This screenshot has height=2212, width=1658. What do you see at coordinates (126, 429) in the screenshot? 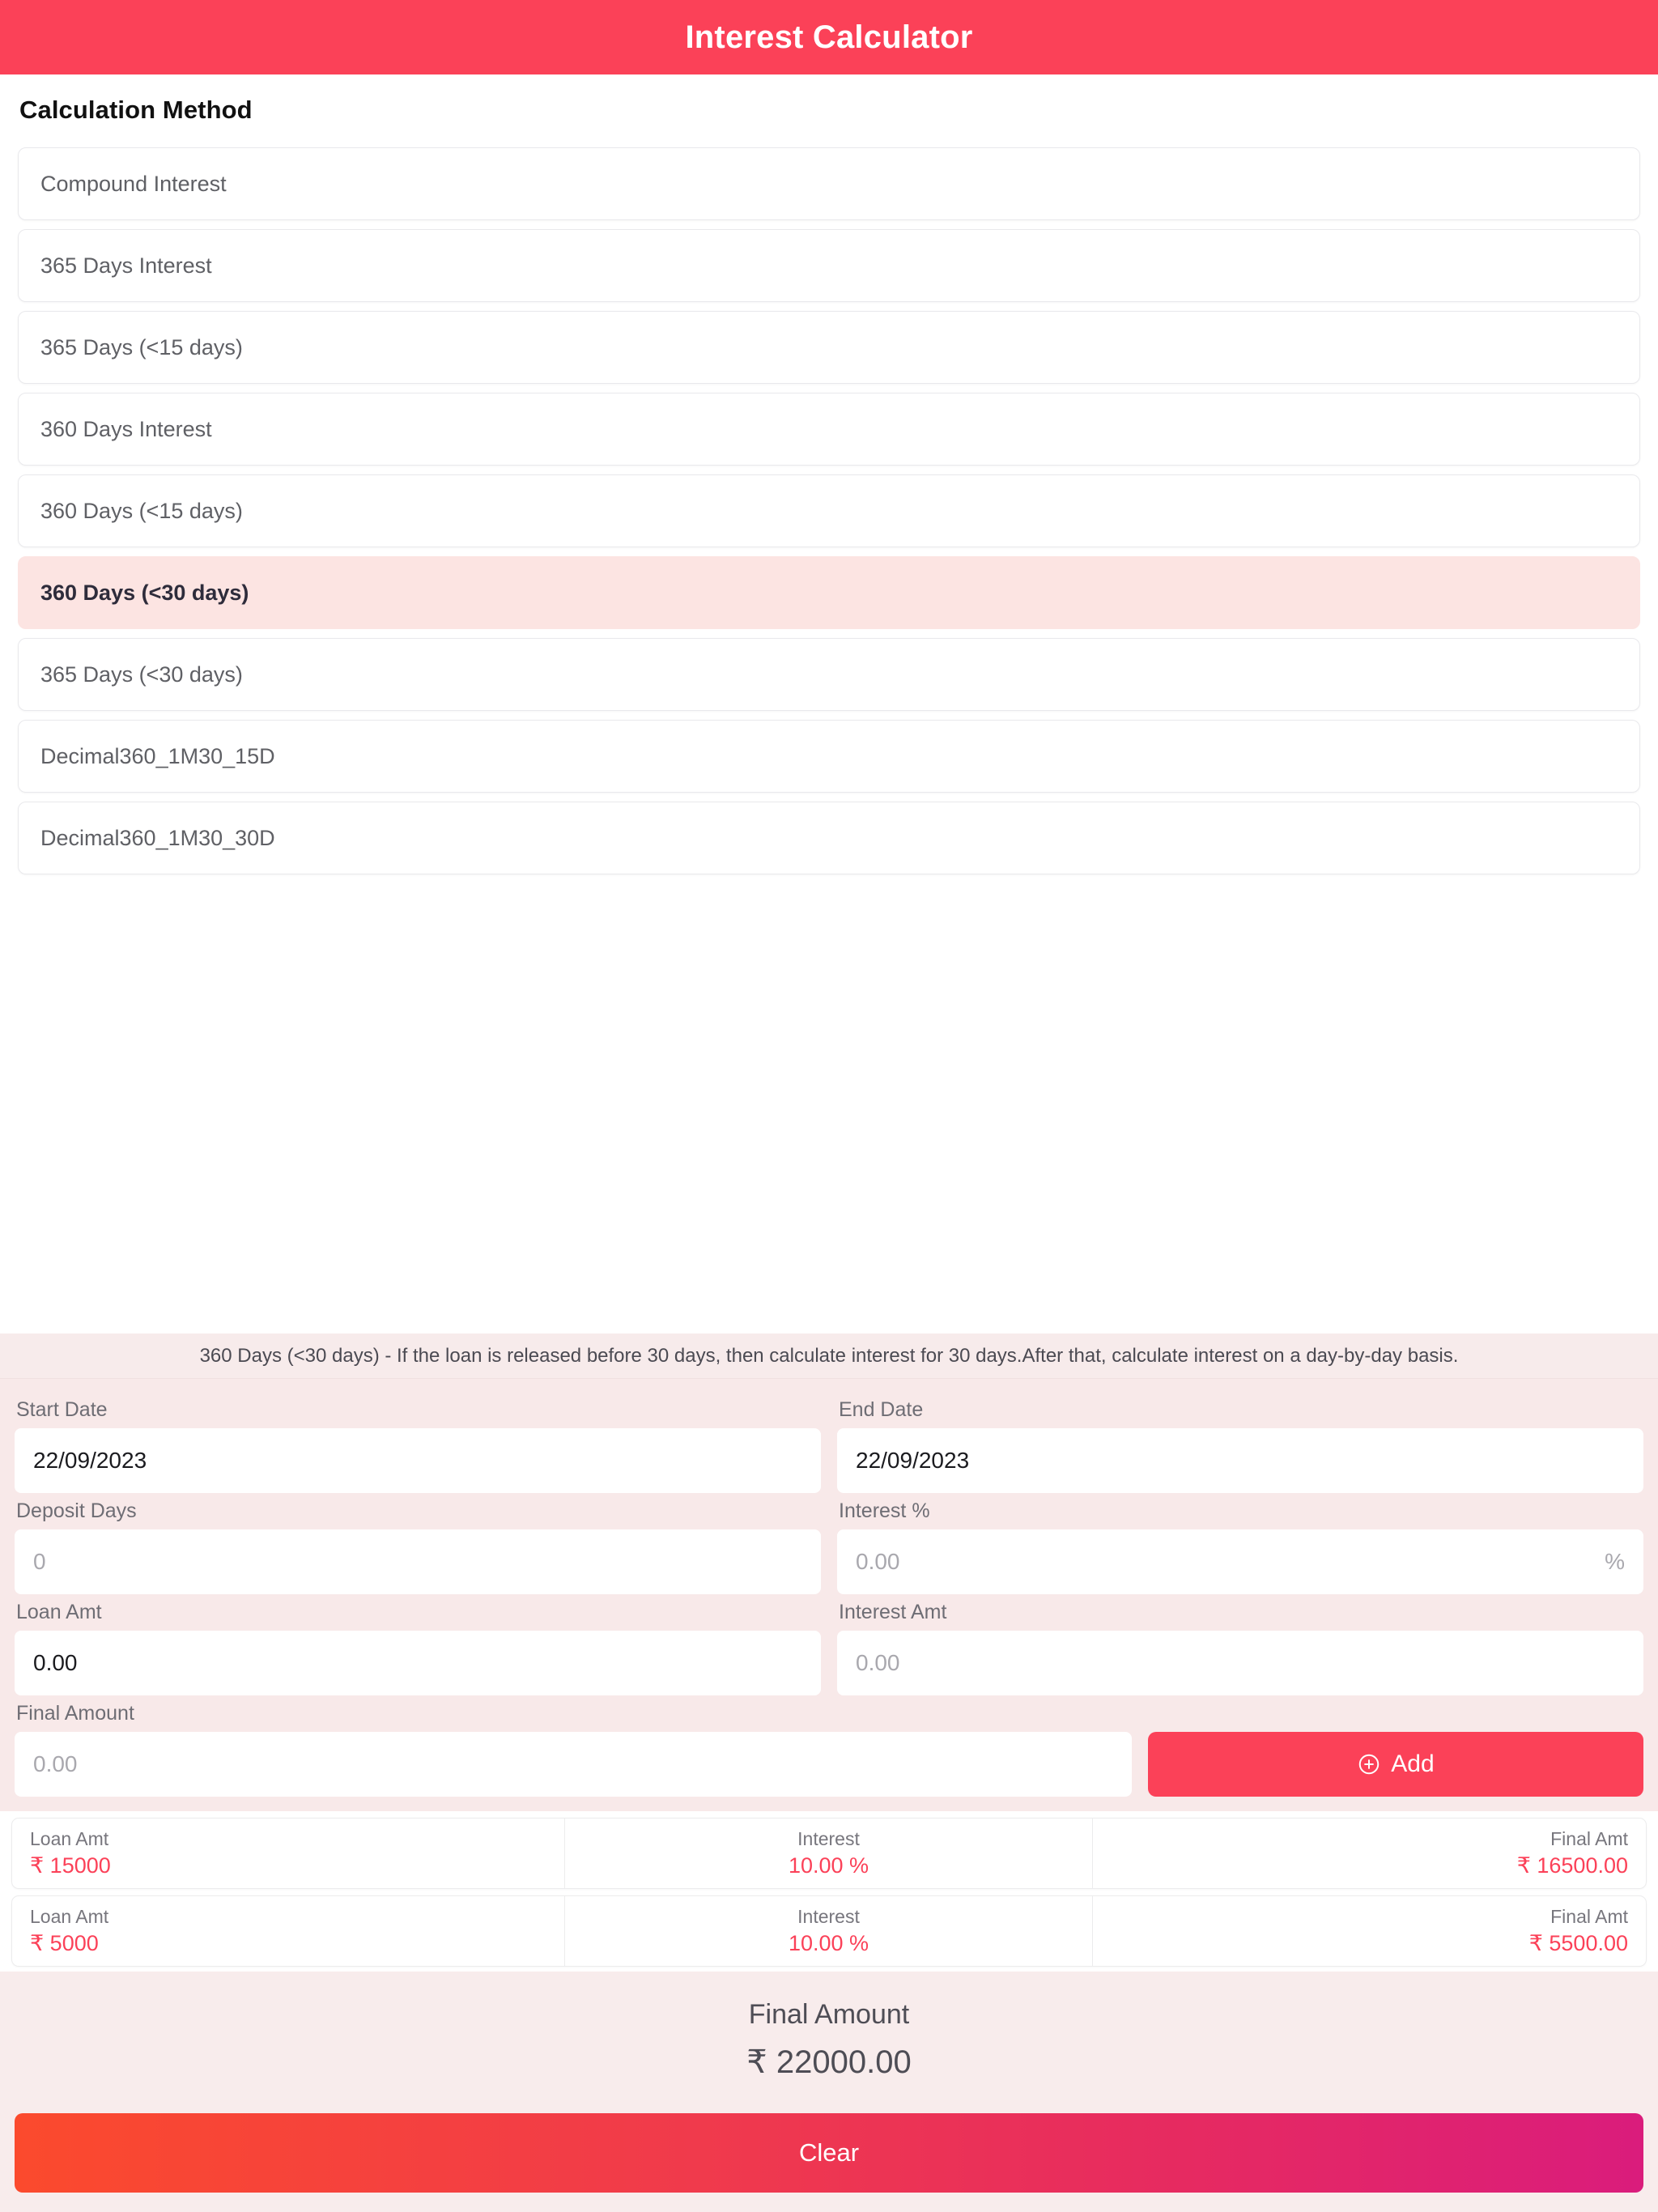
I see `method-item-label: 360 Days Interest` at bounding box center [126, 429].